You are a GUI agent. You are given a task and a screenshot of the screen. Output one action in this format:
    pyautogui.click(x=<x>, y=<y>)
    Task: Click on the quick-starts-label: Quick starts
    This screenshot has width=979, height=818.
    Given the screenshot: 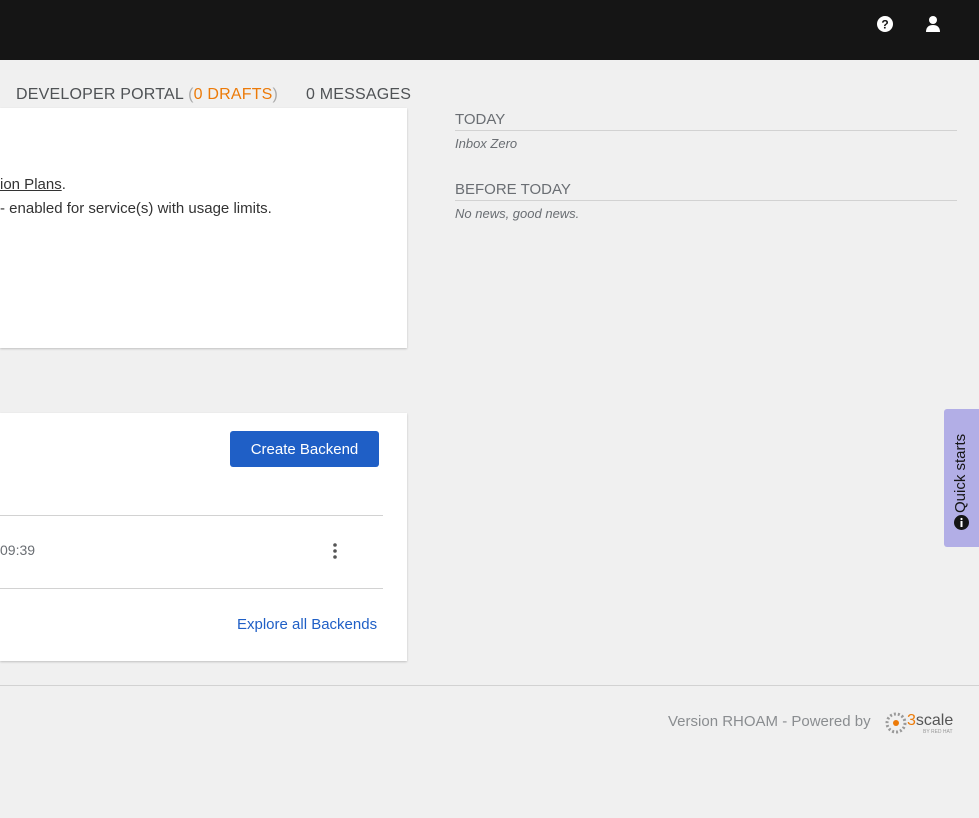 What is the action you would take?
    pyautogui.click(x=960, y=473)
    